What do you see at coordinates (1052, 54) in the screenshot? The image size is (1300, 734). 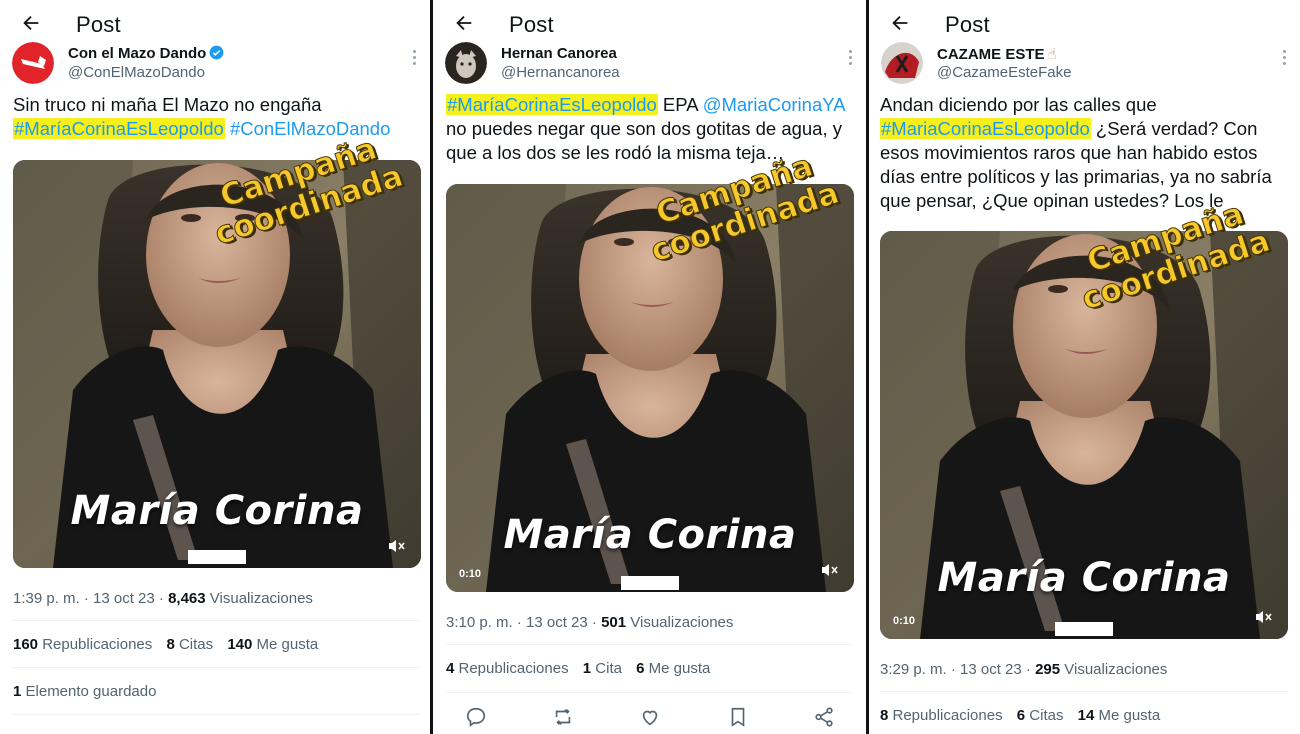 I see `pointing-up-emoji-icon: ☝` at bounding box center [1052, 54].